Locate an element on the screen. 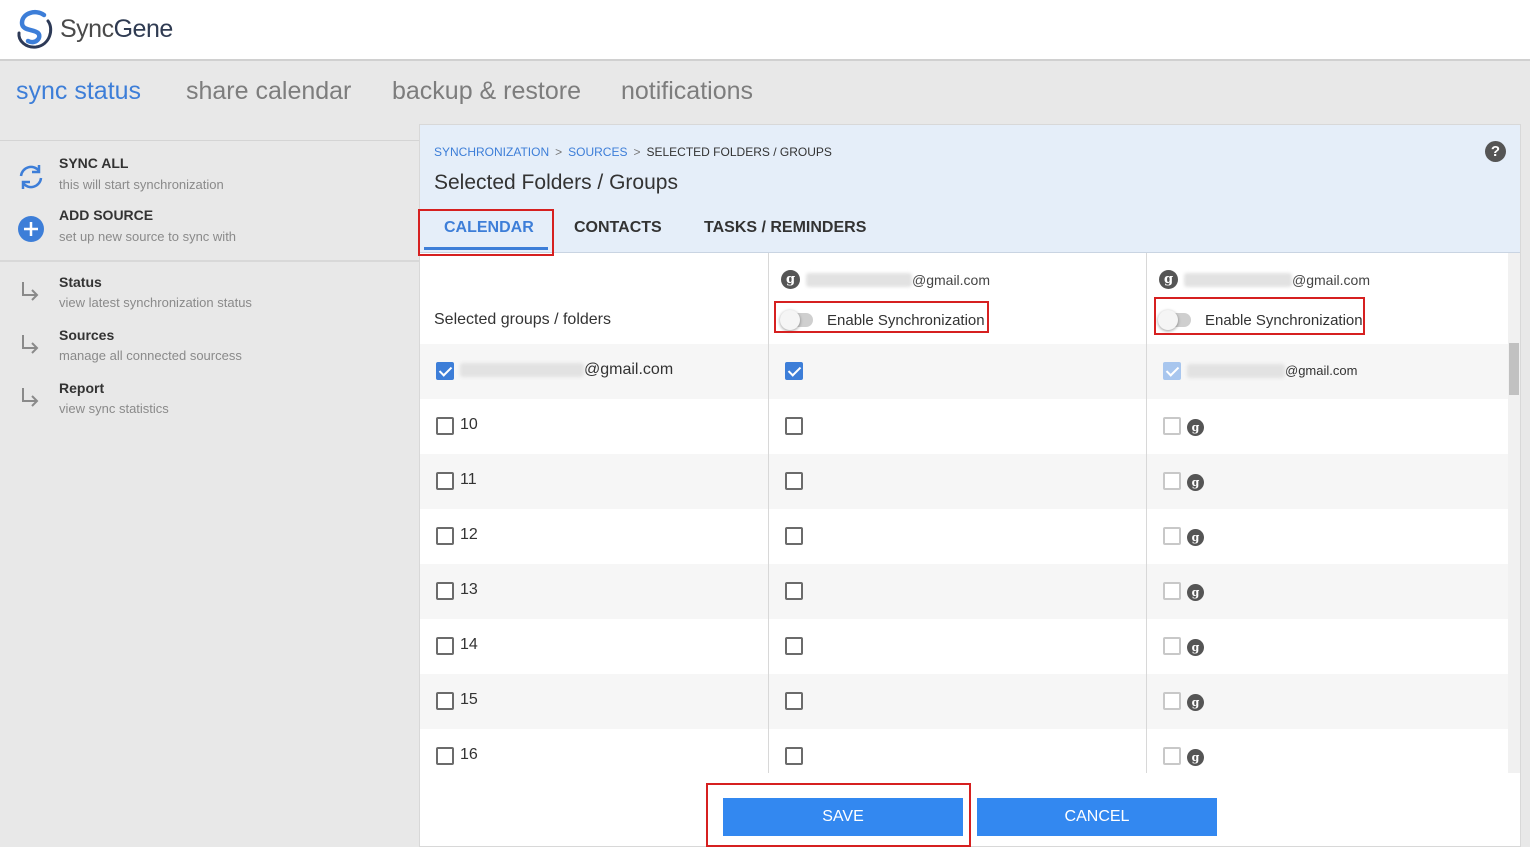 This screenshot has width=1530, height=847. app-header: SyncGene is located at coordinates (765, 30).